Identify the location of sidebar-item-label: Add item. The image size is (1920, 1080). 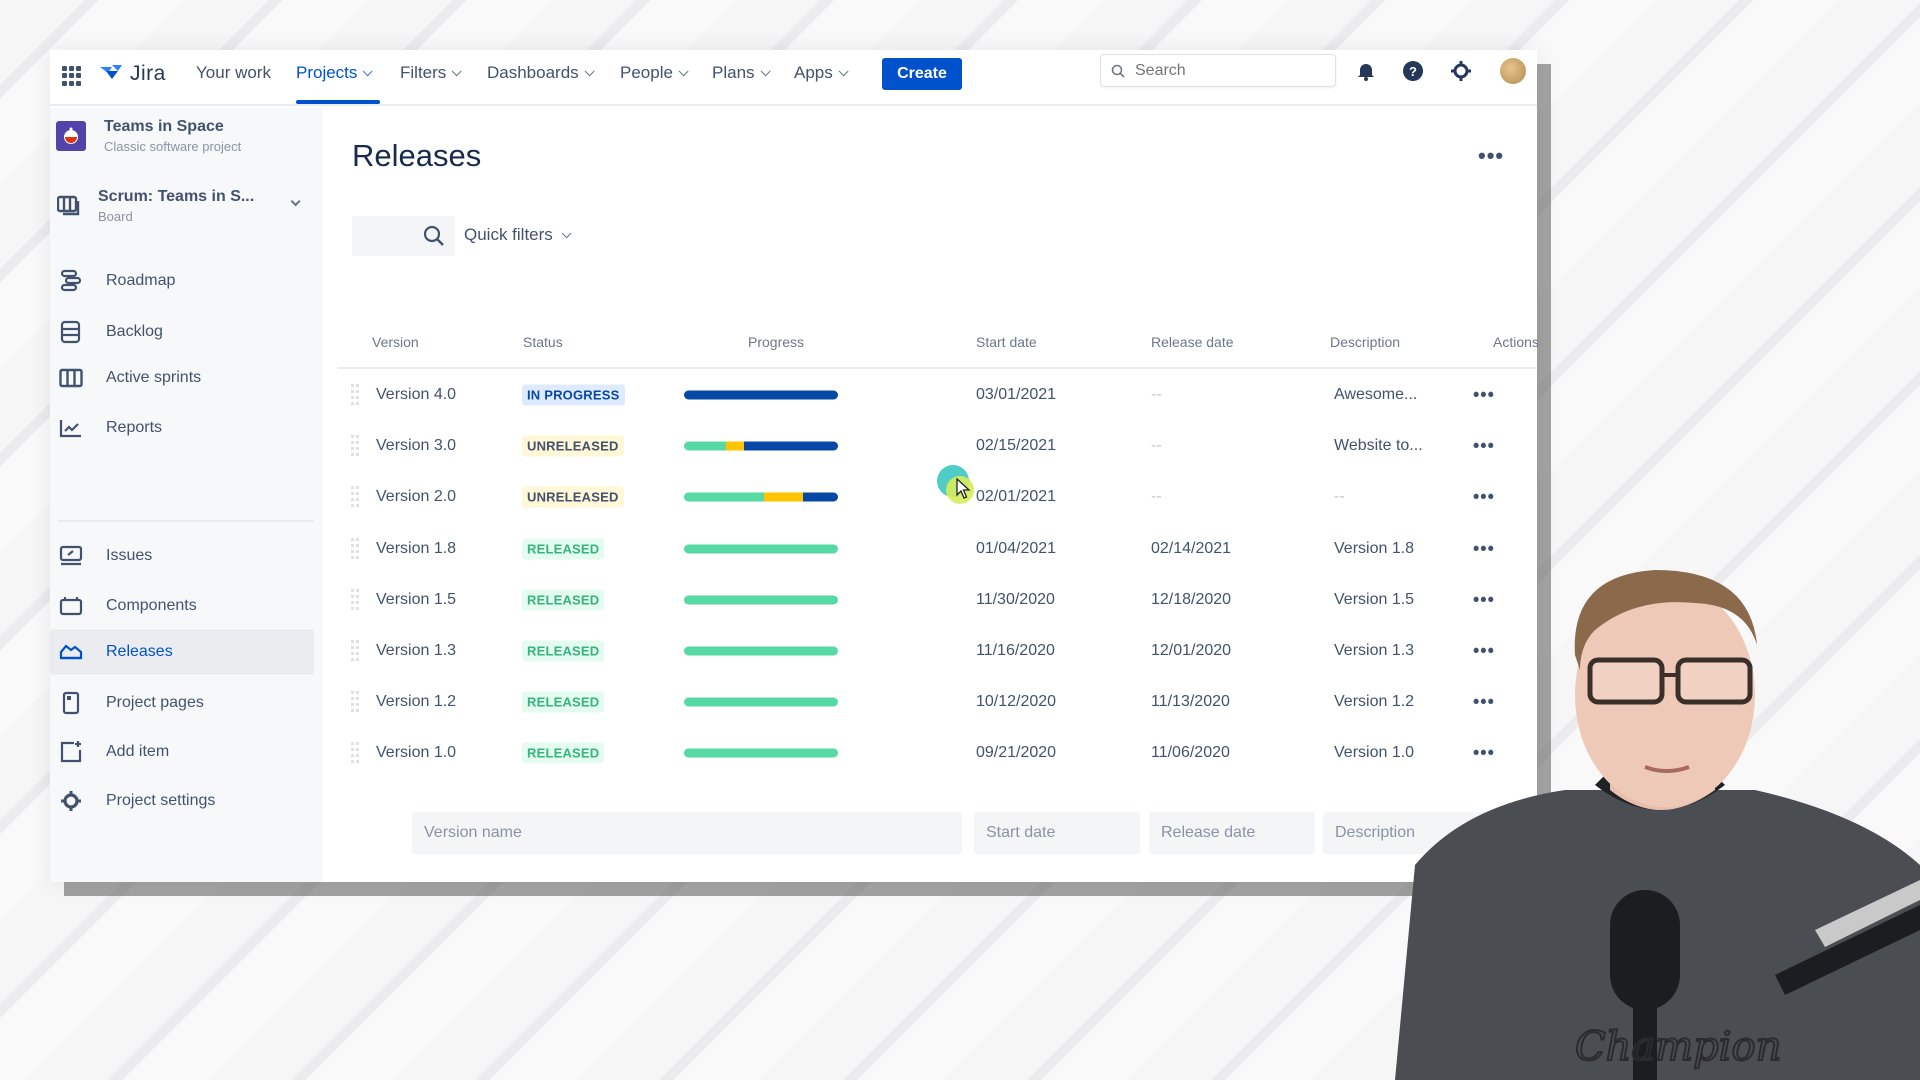
(138, 751).